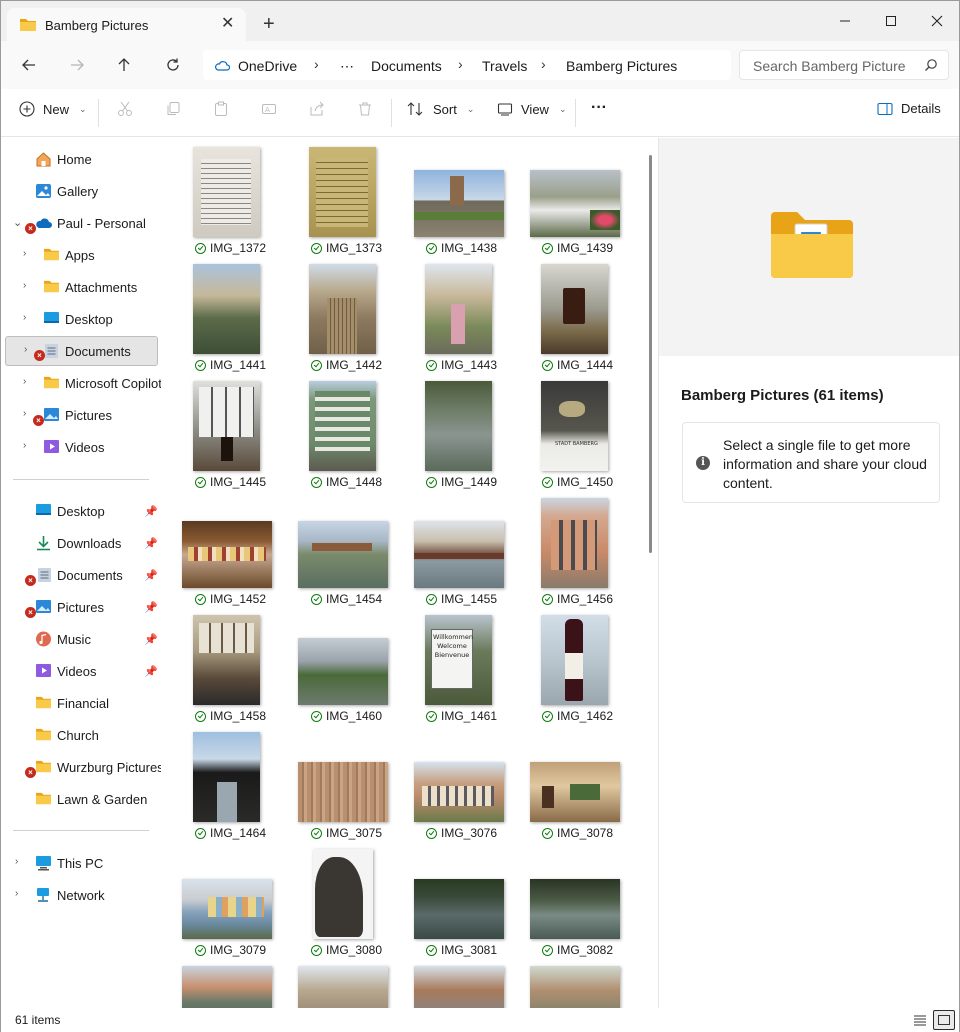  Describe the element at coordinates (346, 365) in the screenshot. I see `file-label: IMG_1442` at that location.